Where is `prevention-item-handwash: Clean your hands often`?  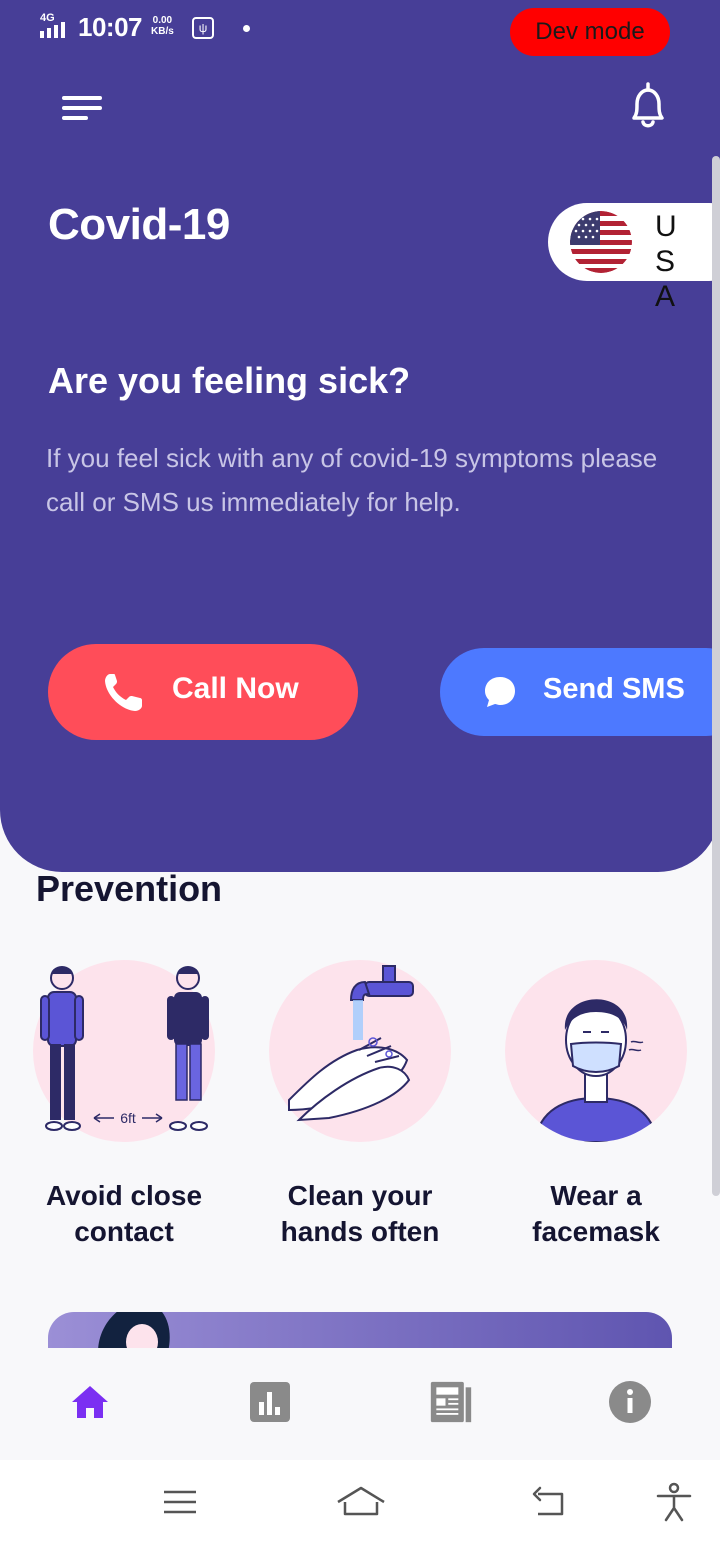 prevention-item-handwash: Clean your hands often is located at coordinates (360, 1105).